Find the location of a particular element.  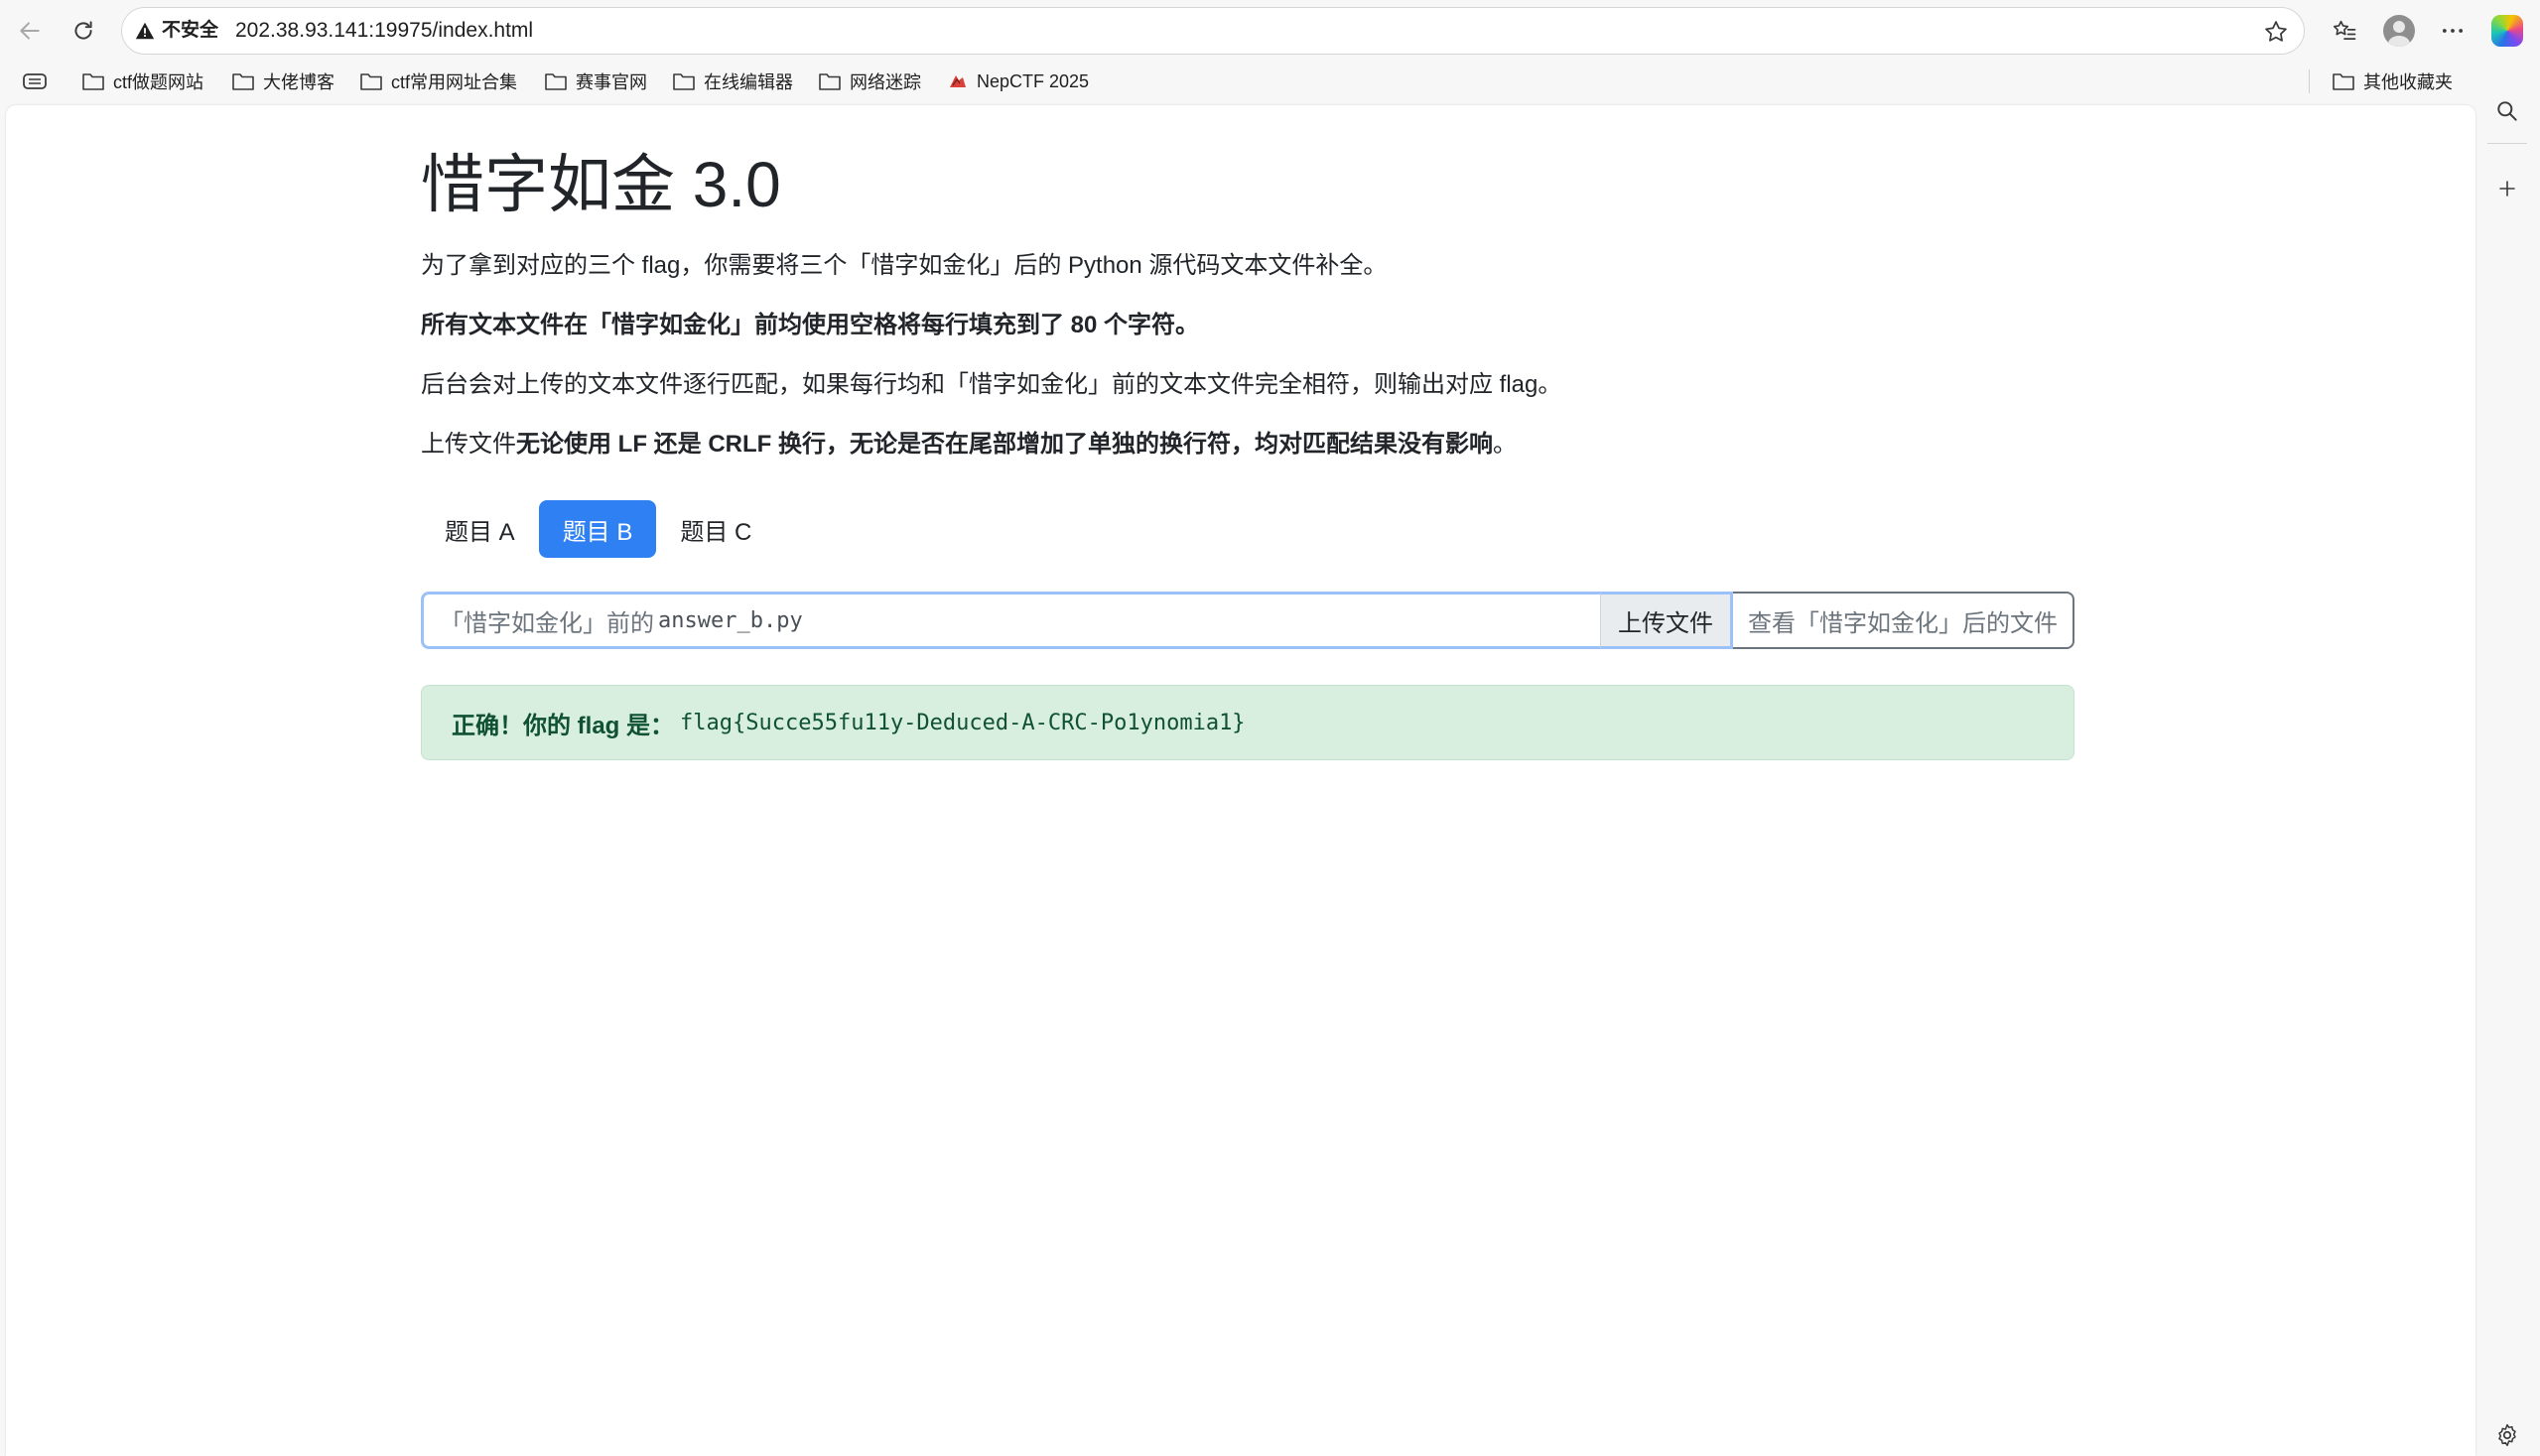

reload-icon is located at coordinates (83, 31).